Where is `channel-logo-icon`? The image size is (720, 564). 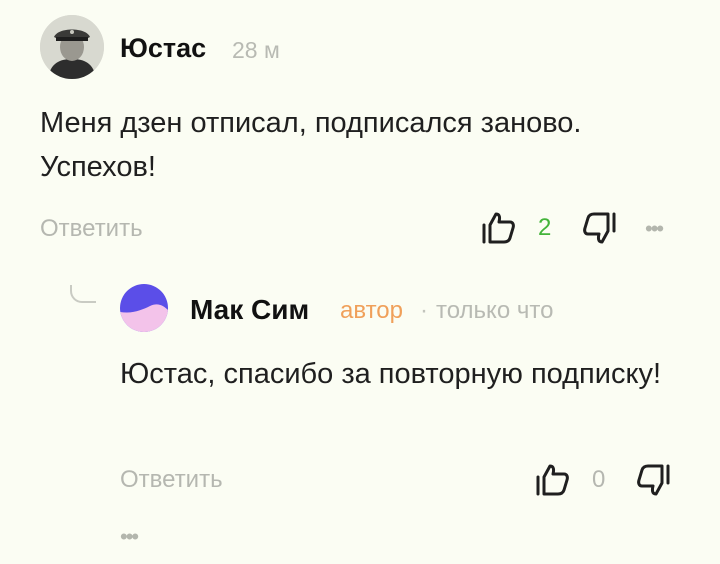 channel-logo-icon is located at coordinates (144, 308).